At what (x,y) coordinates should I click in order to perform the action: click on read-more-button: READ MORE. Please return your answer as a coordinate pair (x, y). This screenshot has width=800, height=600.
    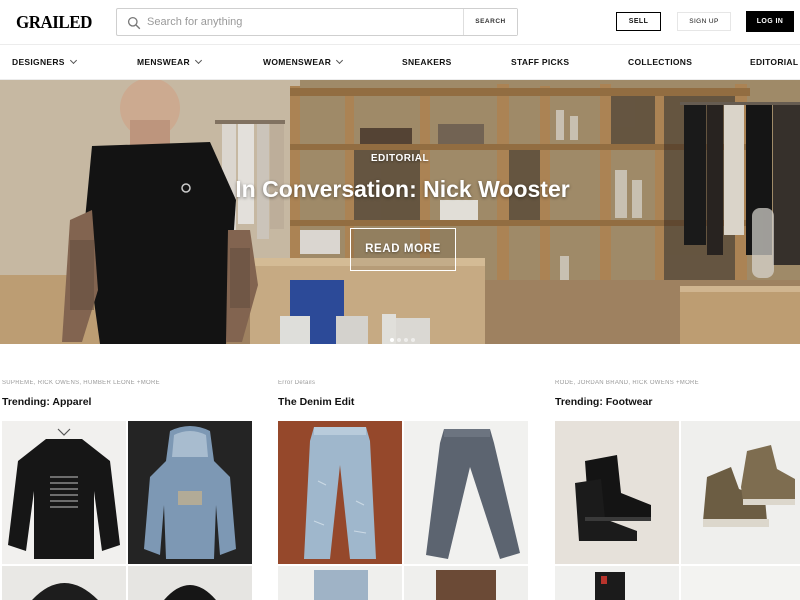
    Looking at the image, I should click on (403, 249).